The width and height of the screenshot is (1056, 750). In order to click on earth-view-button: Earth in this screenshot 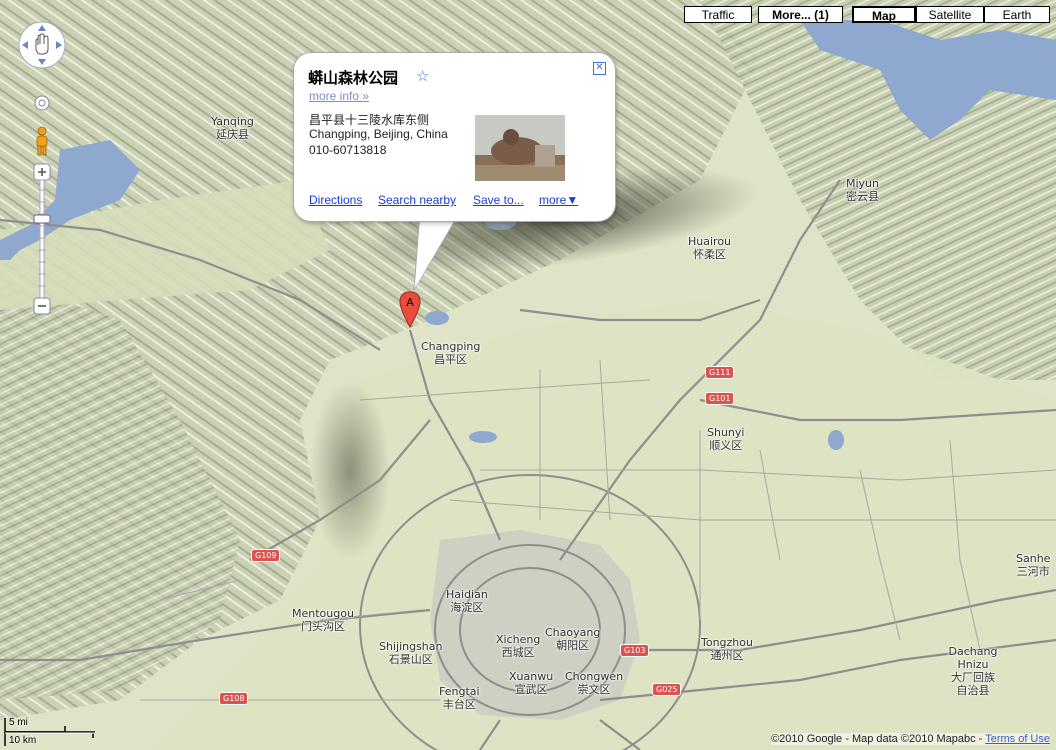, I will do `click(1017, 14)`.